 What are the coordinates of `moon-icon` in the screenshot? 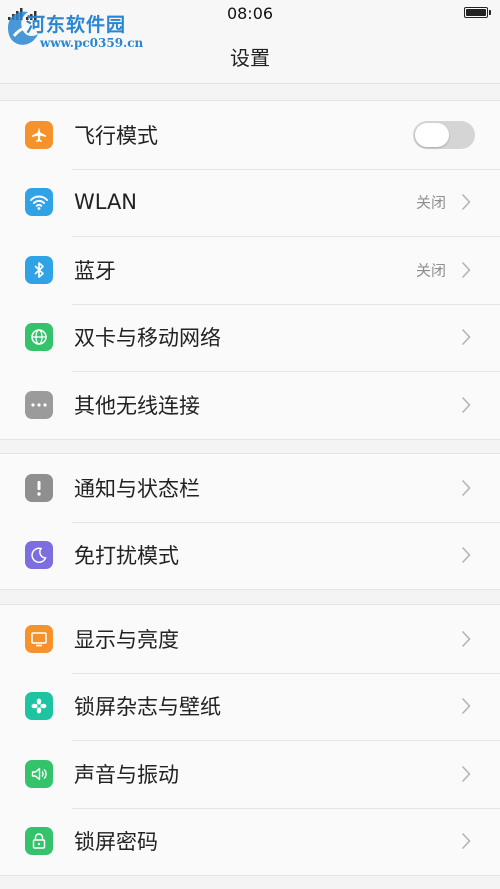 It's located at (39, 555).